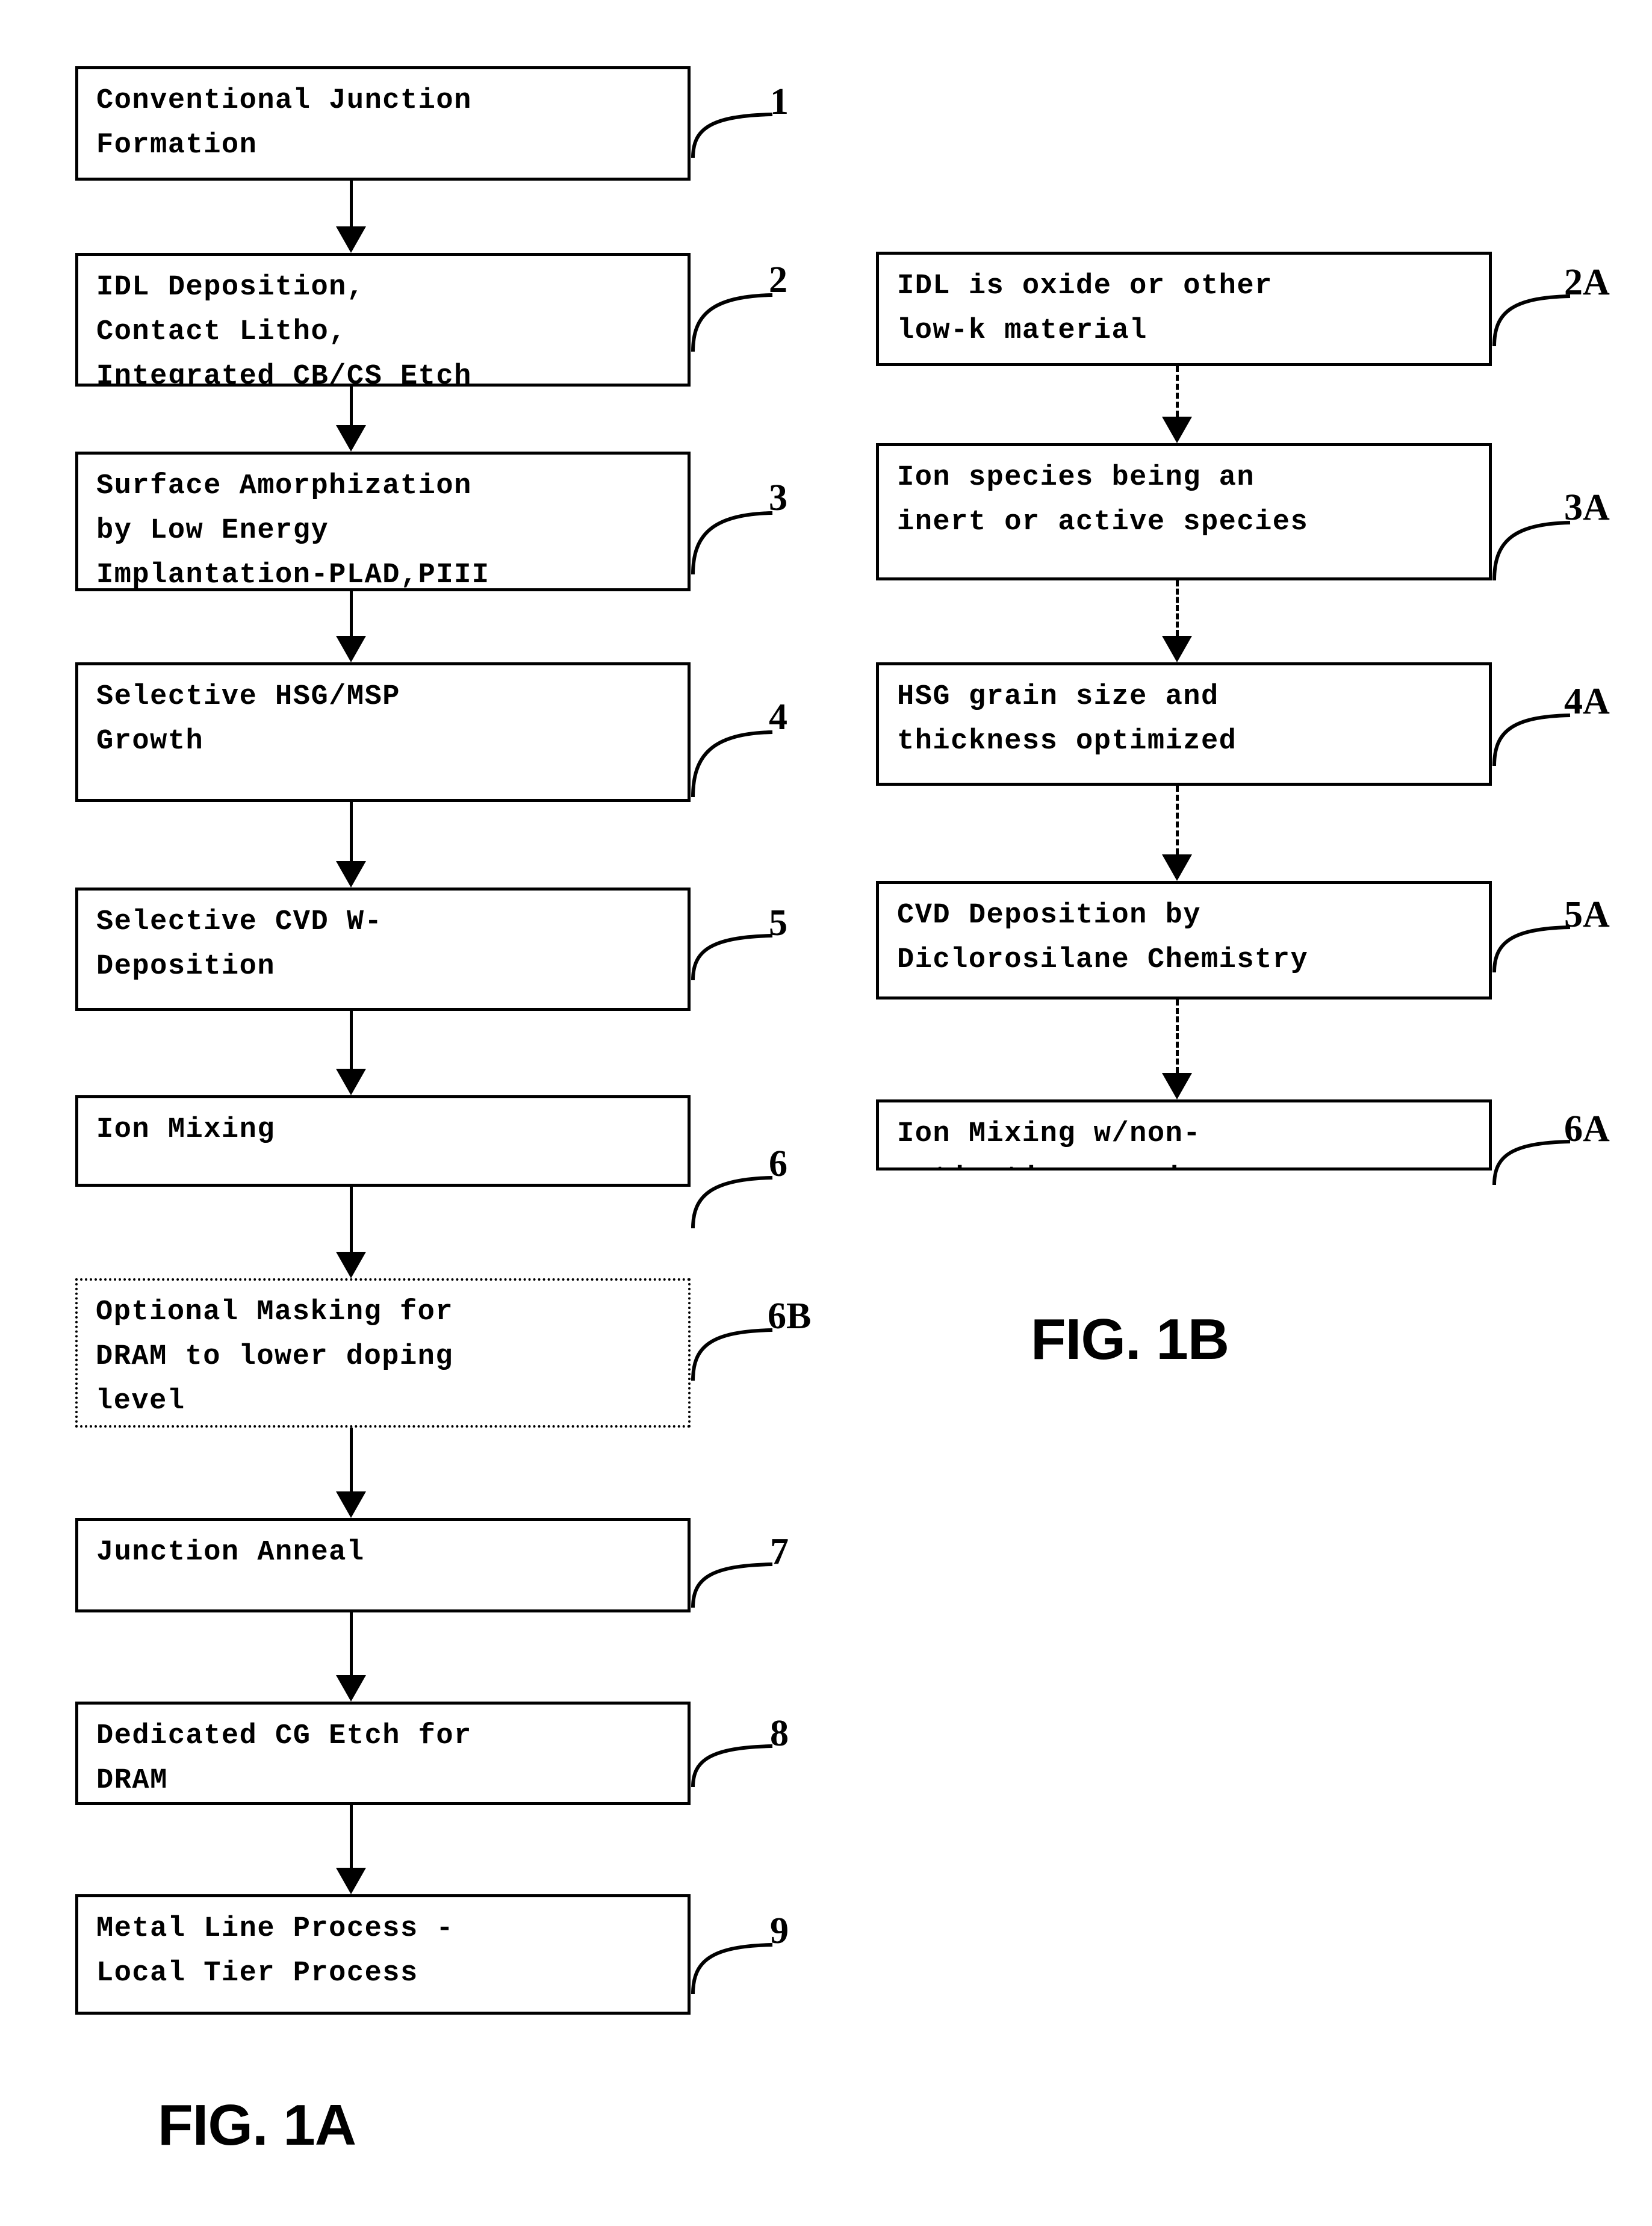 The height and width of the screenshot is (2226, 1652). I want to click on detail-step-box-6a: Ion Mixing w/non- activating species, so click(1184, 1135).